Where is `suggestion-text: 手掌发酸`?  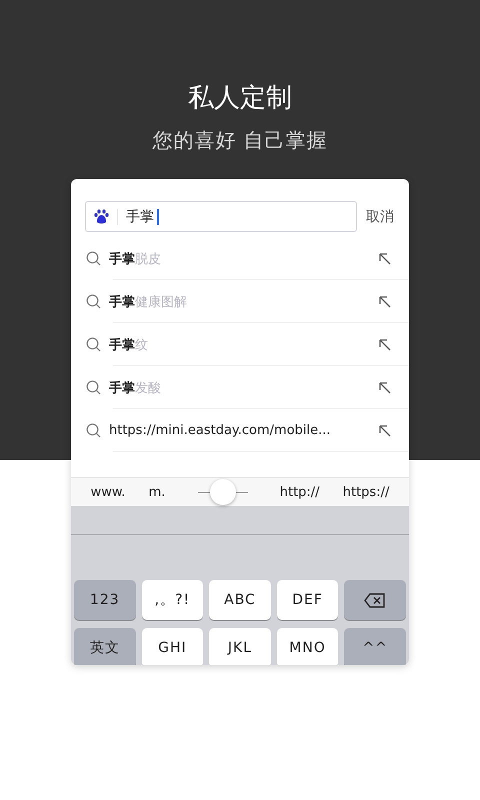 suggestion-text: 手掌发酸 is located at coordinates (240, 387).